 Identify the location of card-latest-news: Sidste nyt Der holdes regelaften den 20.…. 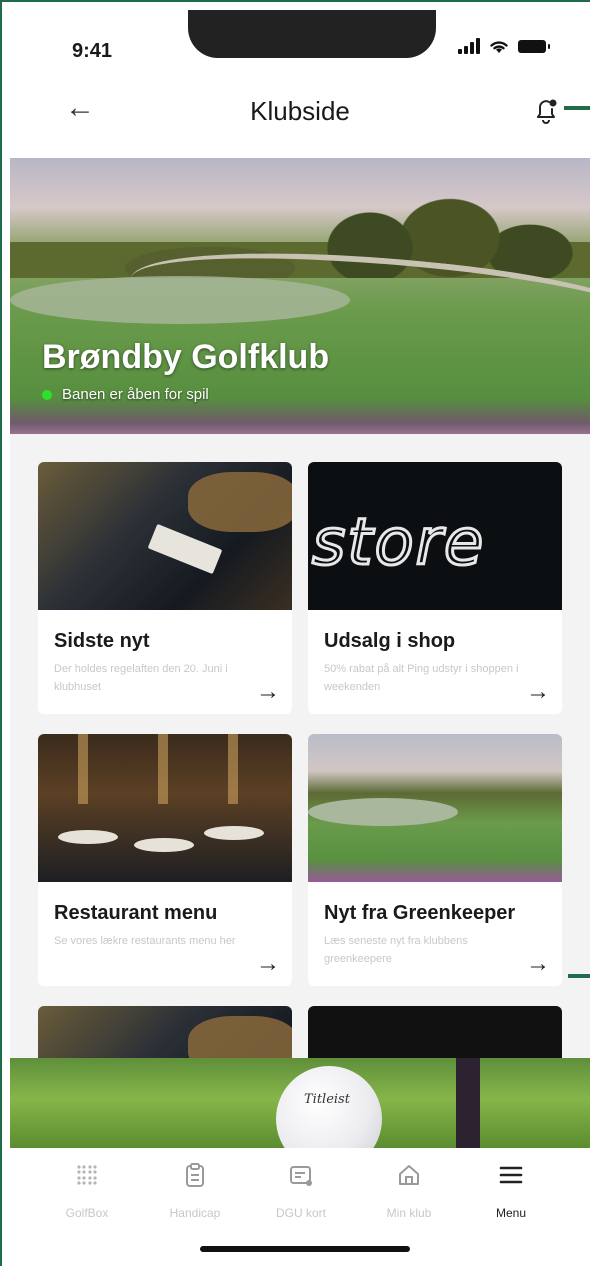
(165, 588).